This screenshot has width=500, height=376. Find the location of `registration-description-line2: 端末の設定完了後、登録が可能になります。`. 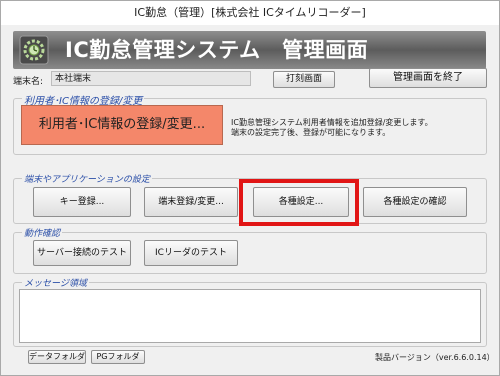

registration-description-line2: 端末の設定完了後、登録が可能になります。 is located at coordinates (311, 132).